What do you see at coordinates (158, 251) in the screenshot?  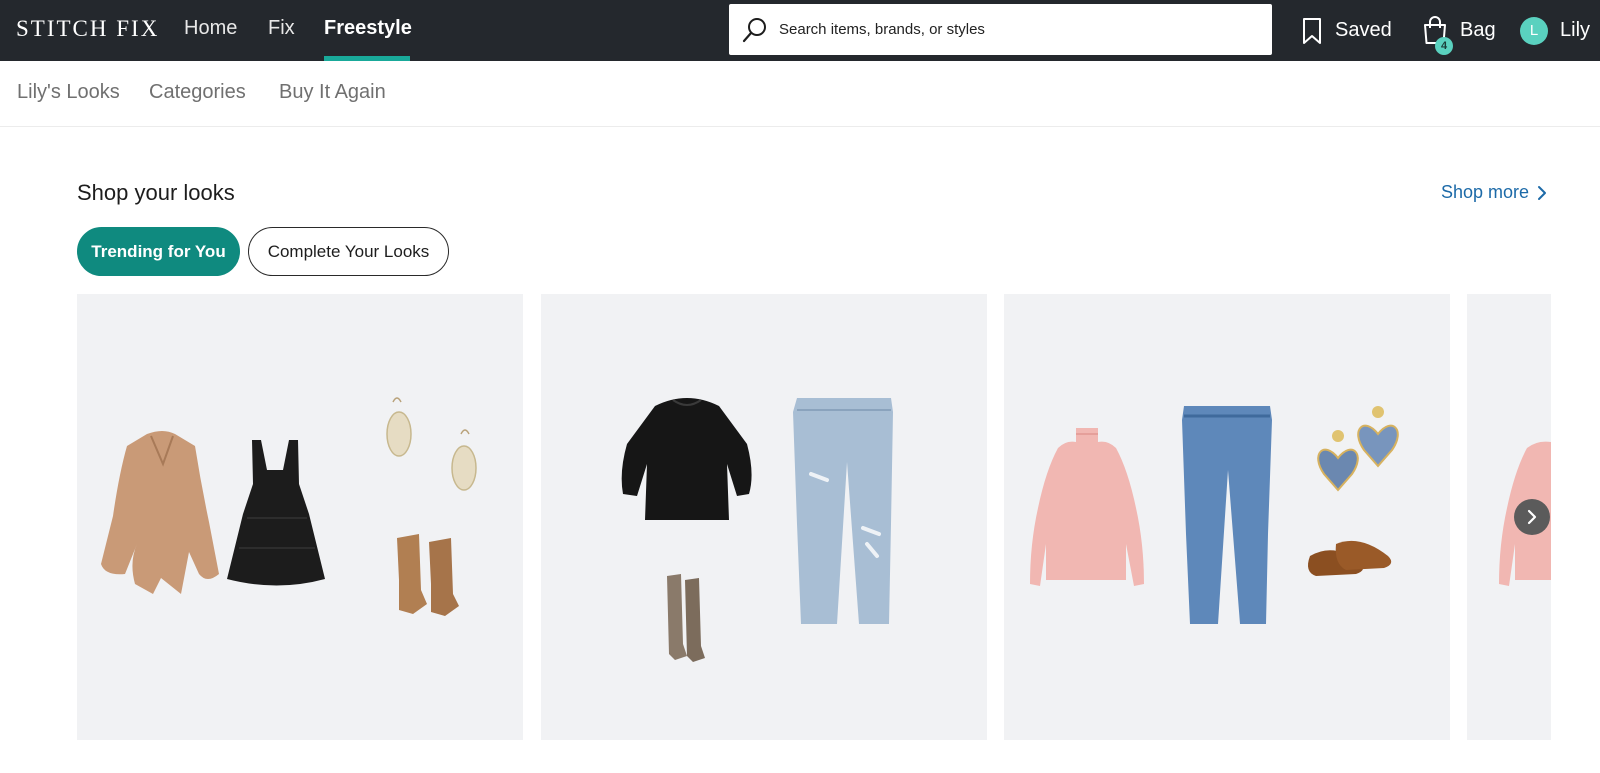 I see `tab-trending-for-you: Trending for You` at bounding box center [158, 251].